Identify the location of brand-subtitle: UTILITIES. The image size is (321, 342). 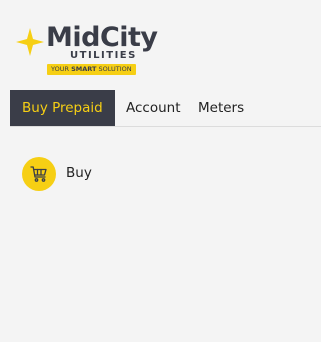
(103, 55).